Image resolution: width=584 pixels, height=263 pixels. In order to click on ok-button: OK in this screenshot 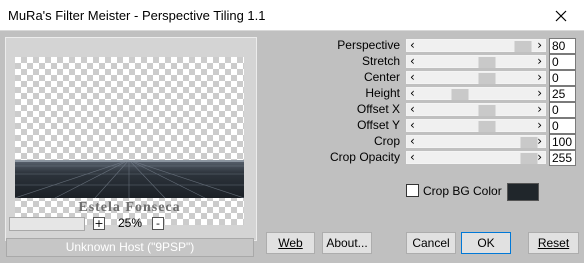, I will do `click(486, 243)`.